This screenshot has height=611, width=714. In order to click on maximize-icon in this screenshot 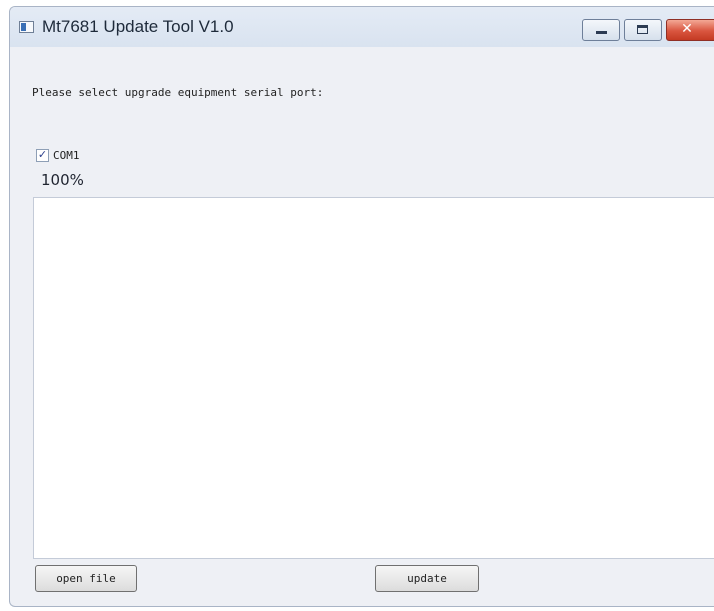, I will do `click(642, 29)`.